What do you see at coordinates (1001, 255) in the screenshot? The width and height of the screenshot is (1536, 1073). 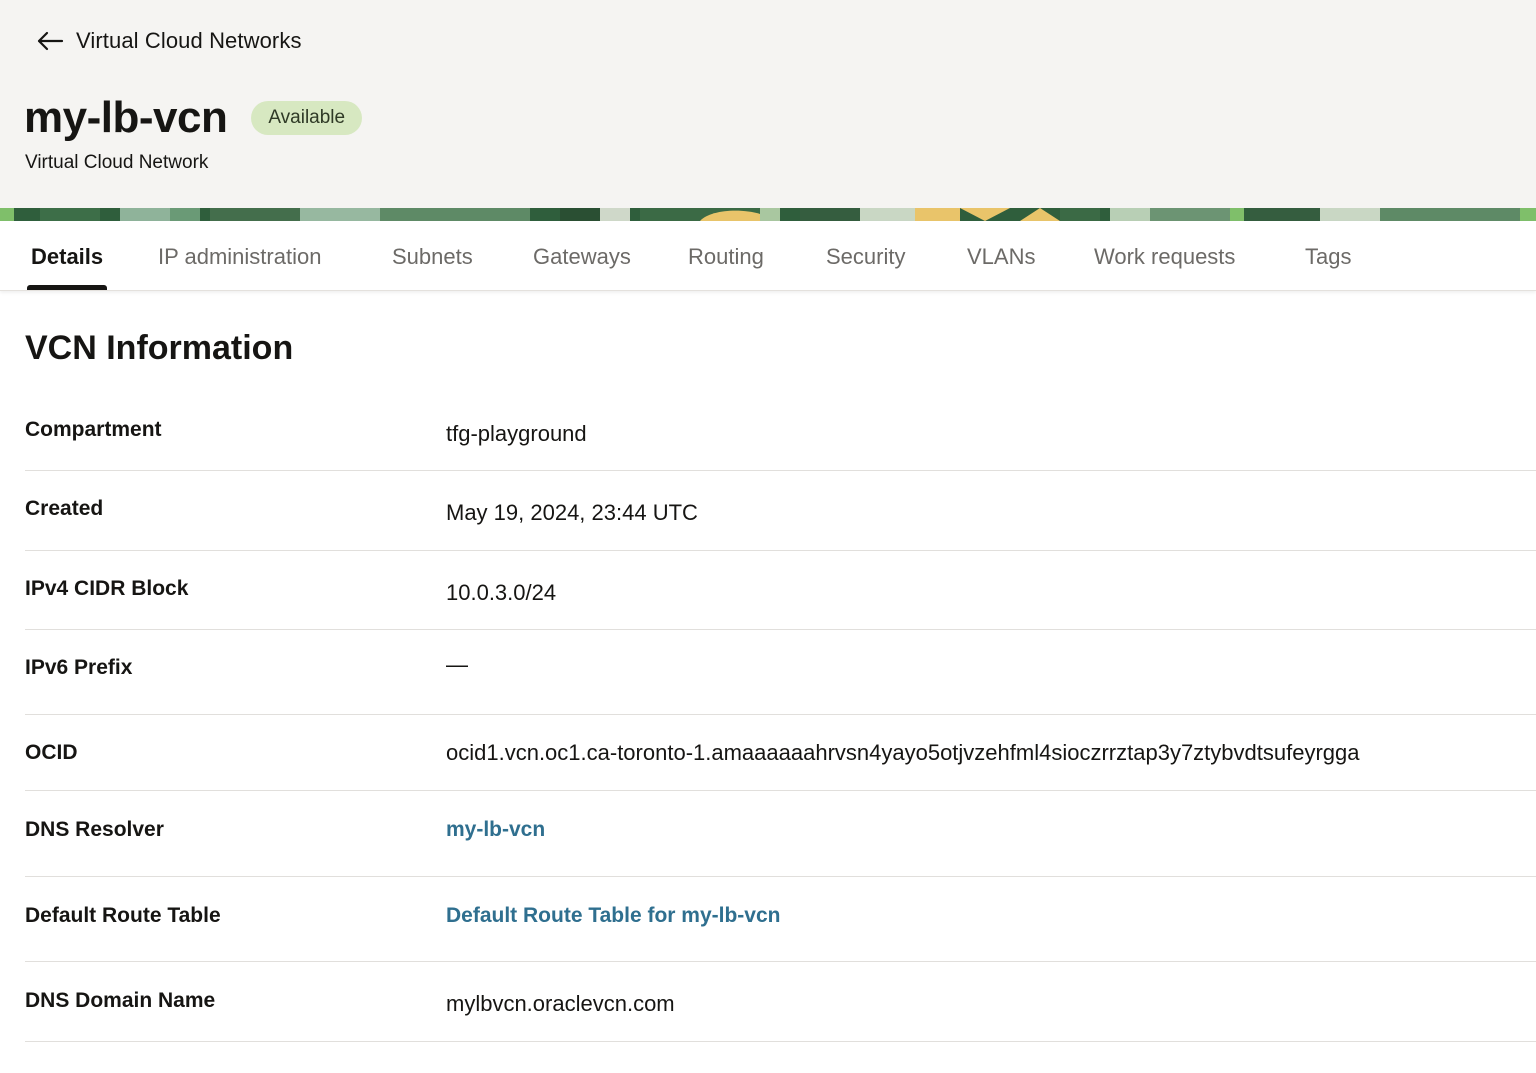 I see `tab-vlans: VLANs` at bounding box center [1001, 255].